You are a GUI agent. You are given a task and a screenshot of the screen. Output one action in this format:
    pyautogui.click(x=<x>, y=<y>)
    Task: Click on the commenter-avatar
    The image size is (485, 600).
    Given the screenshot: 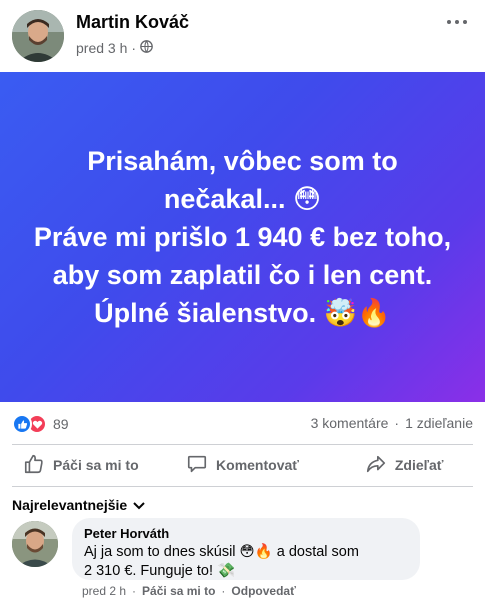 What is the action you would take?
    pyautogui.click(x=35, y=544)
    